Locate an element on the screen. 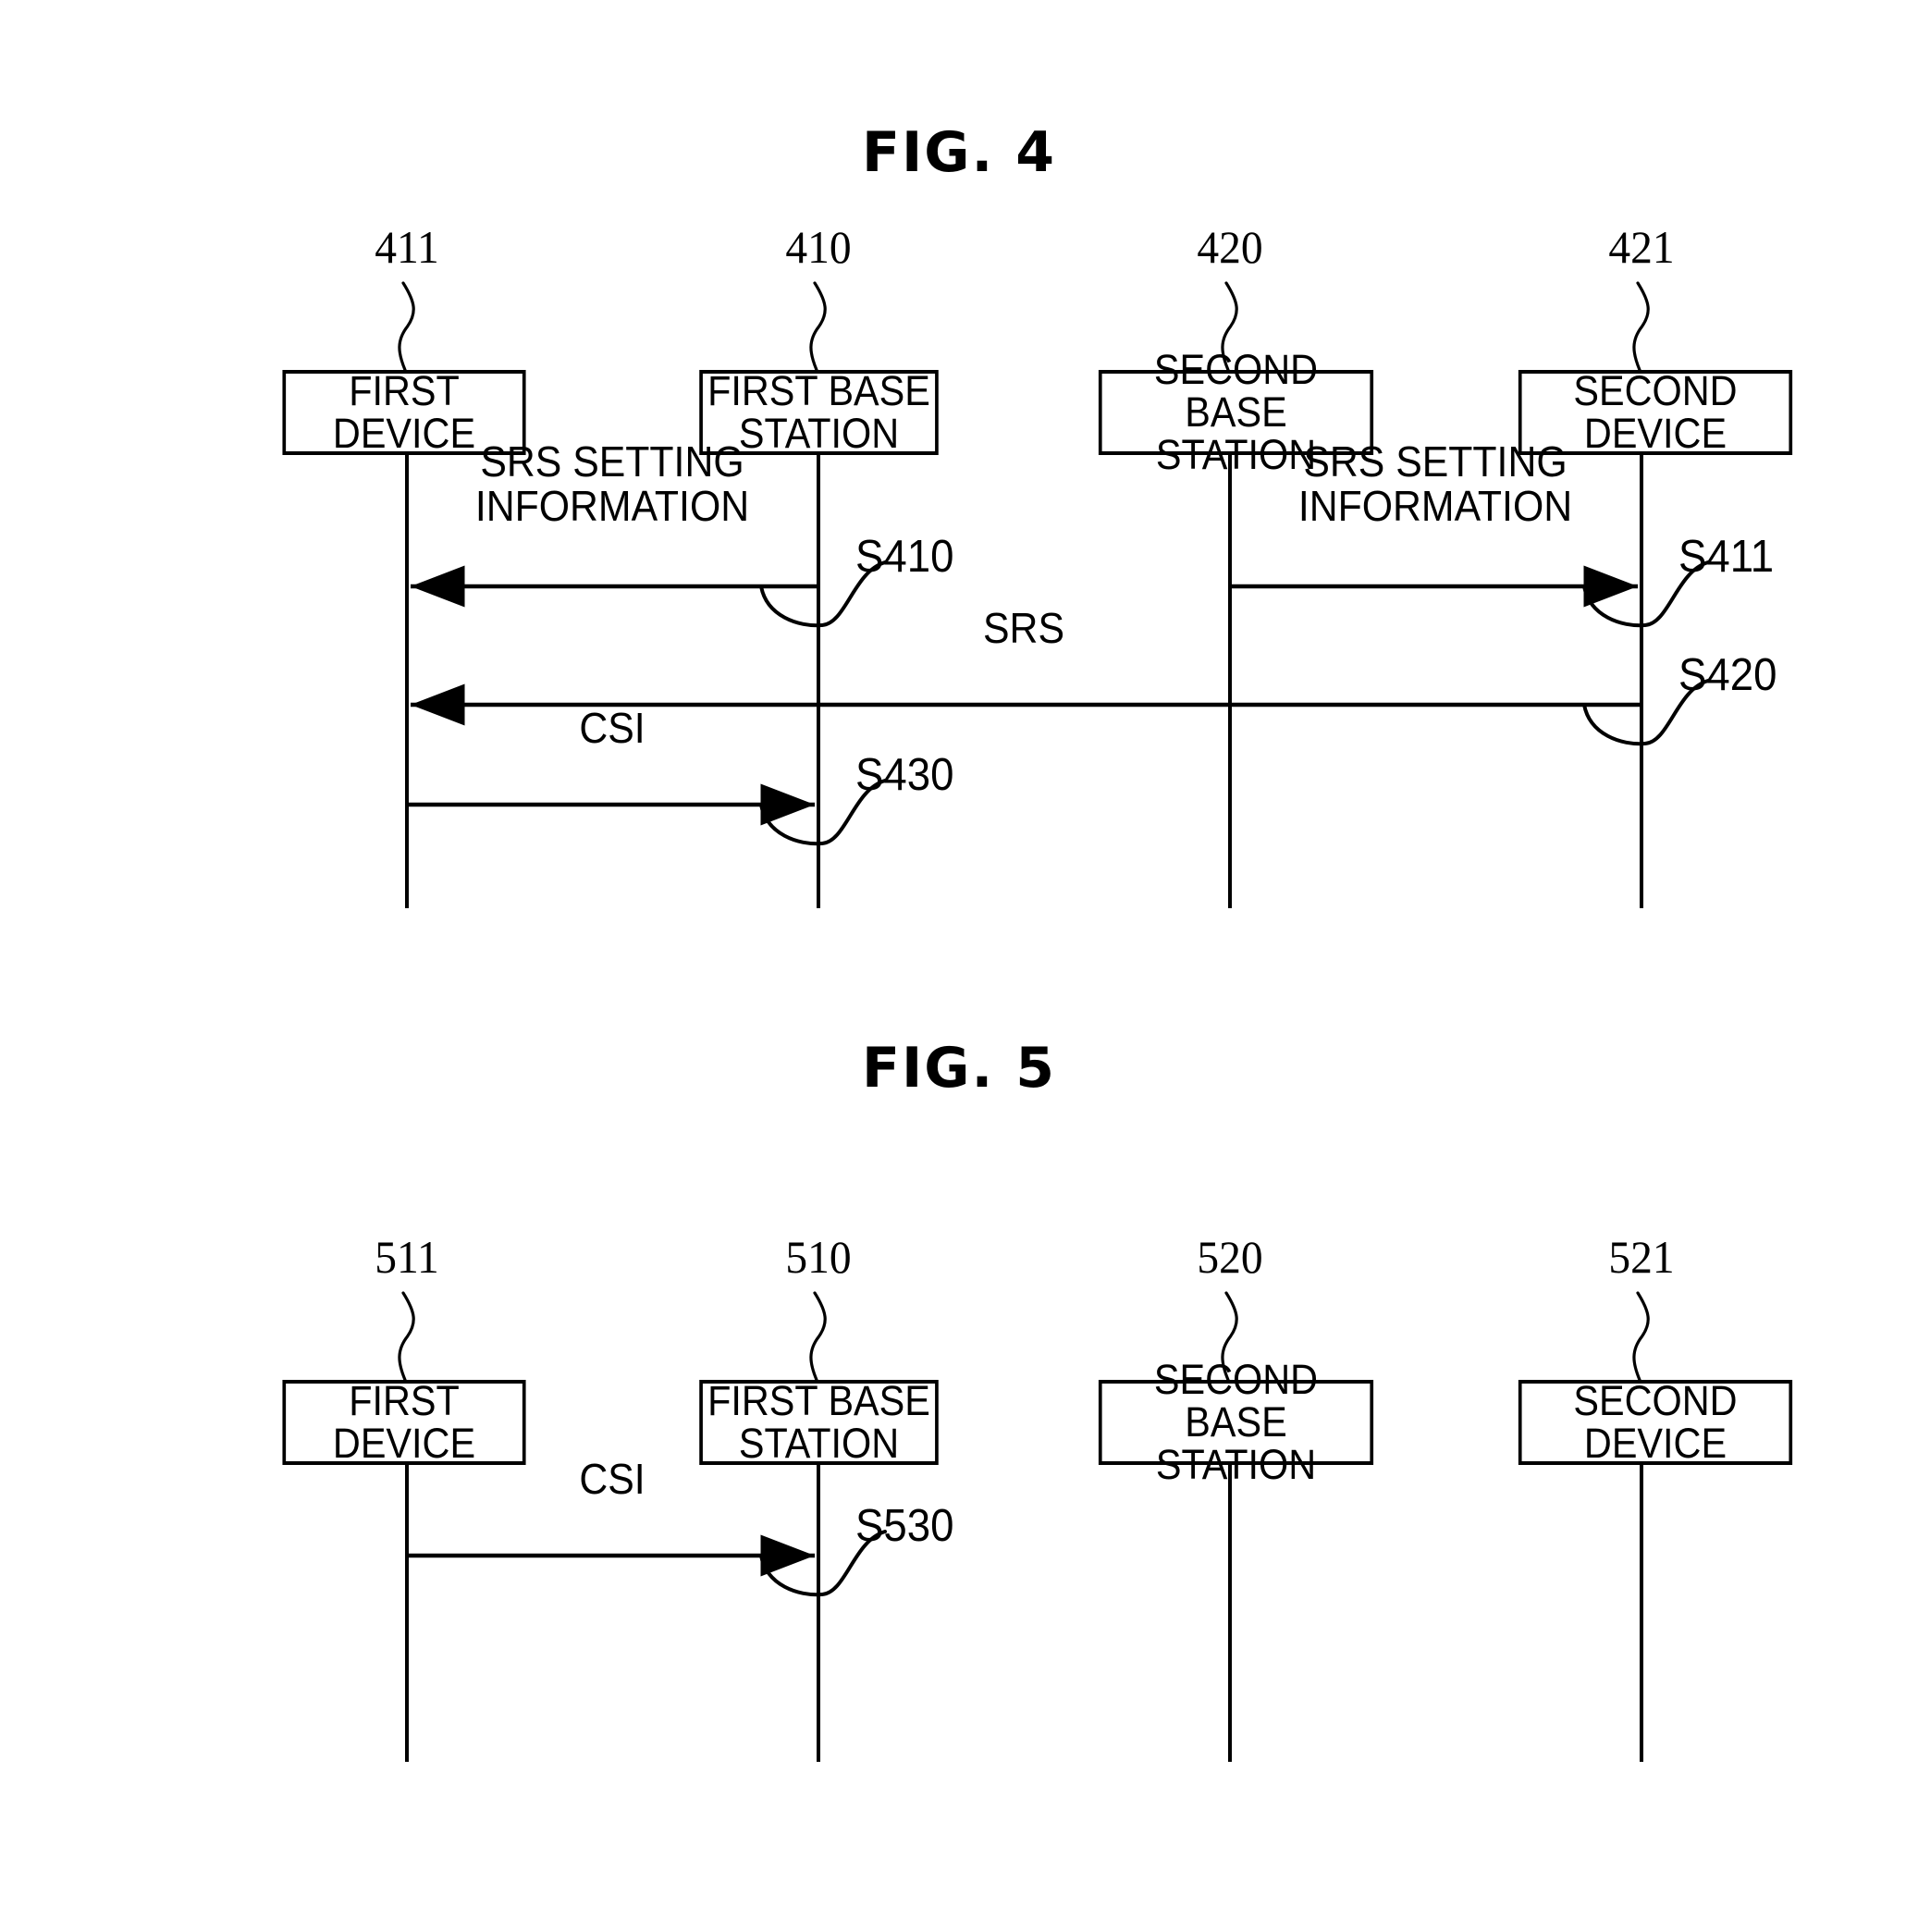 Image resolution: width=1918 pixels, height=1932 pixels. step-label-S530: S530 is located at coordinates (904, 1526).